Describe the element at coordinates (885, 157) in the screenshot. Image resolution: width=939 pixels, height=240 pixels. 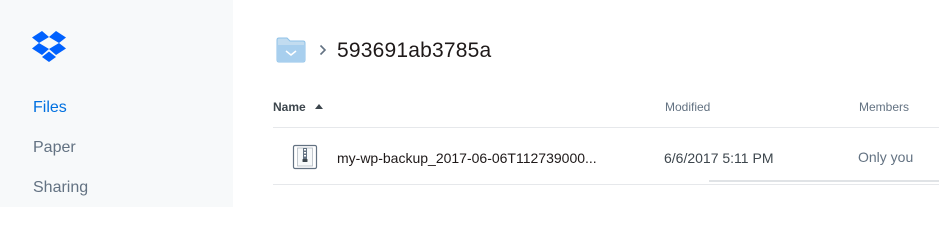
I see `file-members: Only you` at that location.